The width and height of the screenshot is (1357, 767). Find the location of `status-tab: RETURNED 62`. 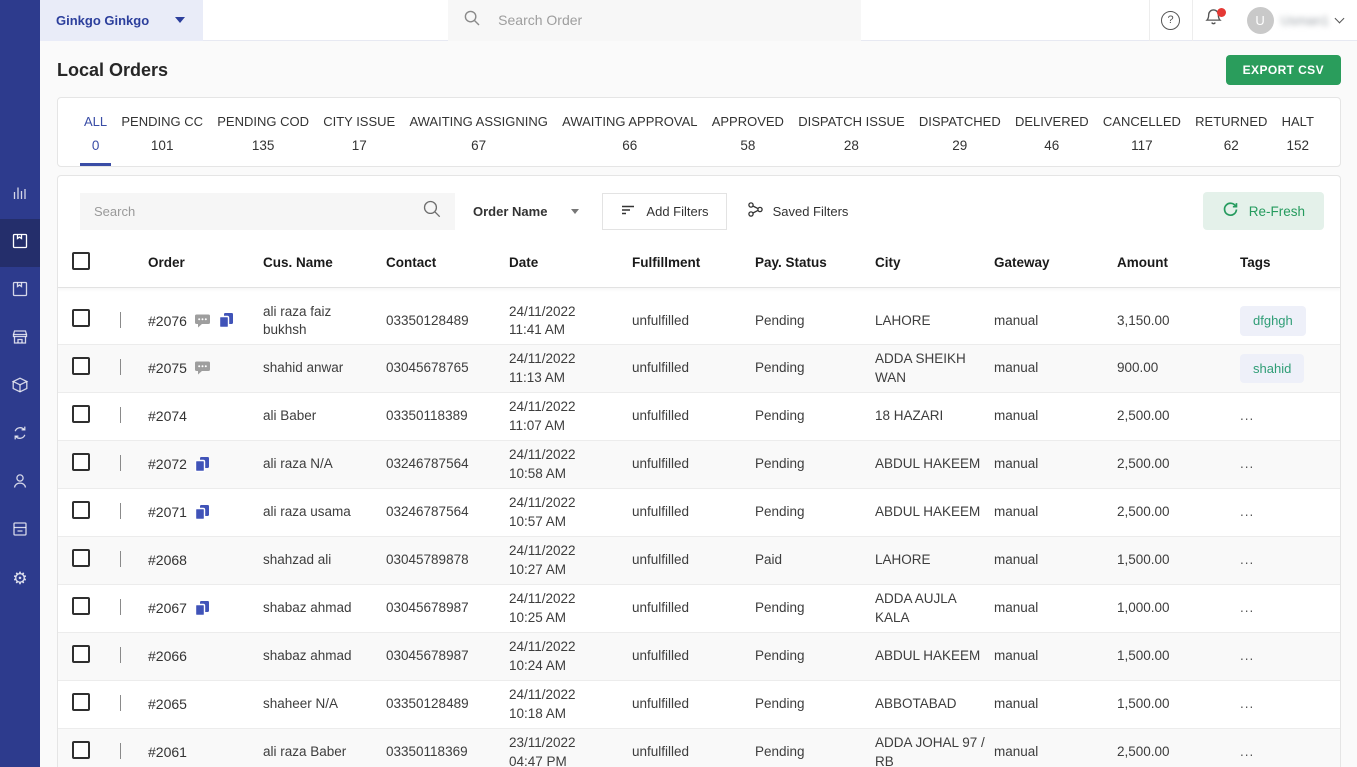

status-tab: RETURNED 62 is located at coordinates (1231, 132).